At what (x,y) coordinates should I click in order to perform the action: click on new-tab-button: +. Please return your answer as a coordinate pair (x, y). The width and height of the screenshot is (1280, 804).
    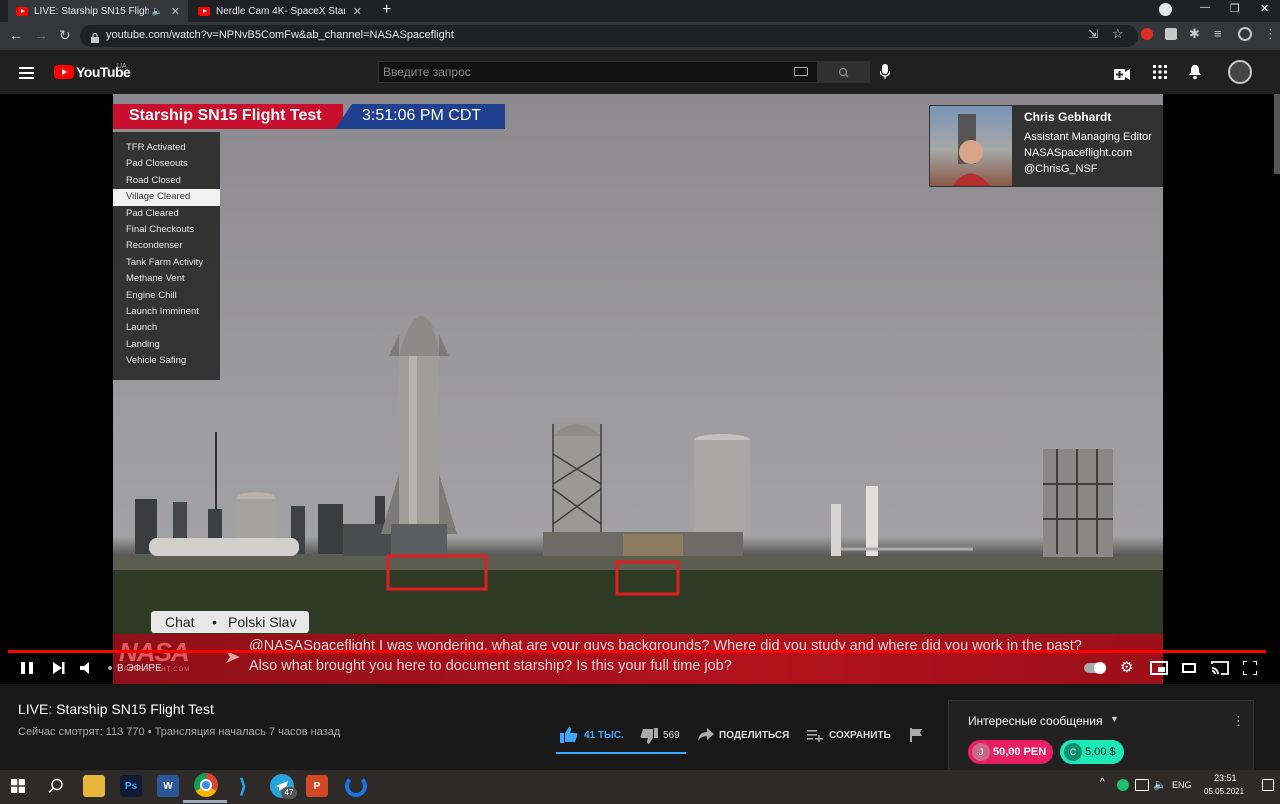
    Looking at the image, I should click on (386, 10).